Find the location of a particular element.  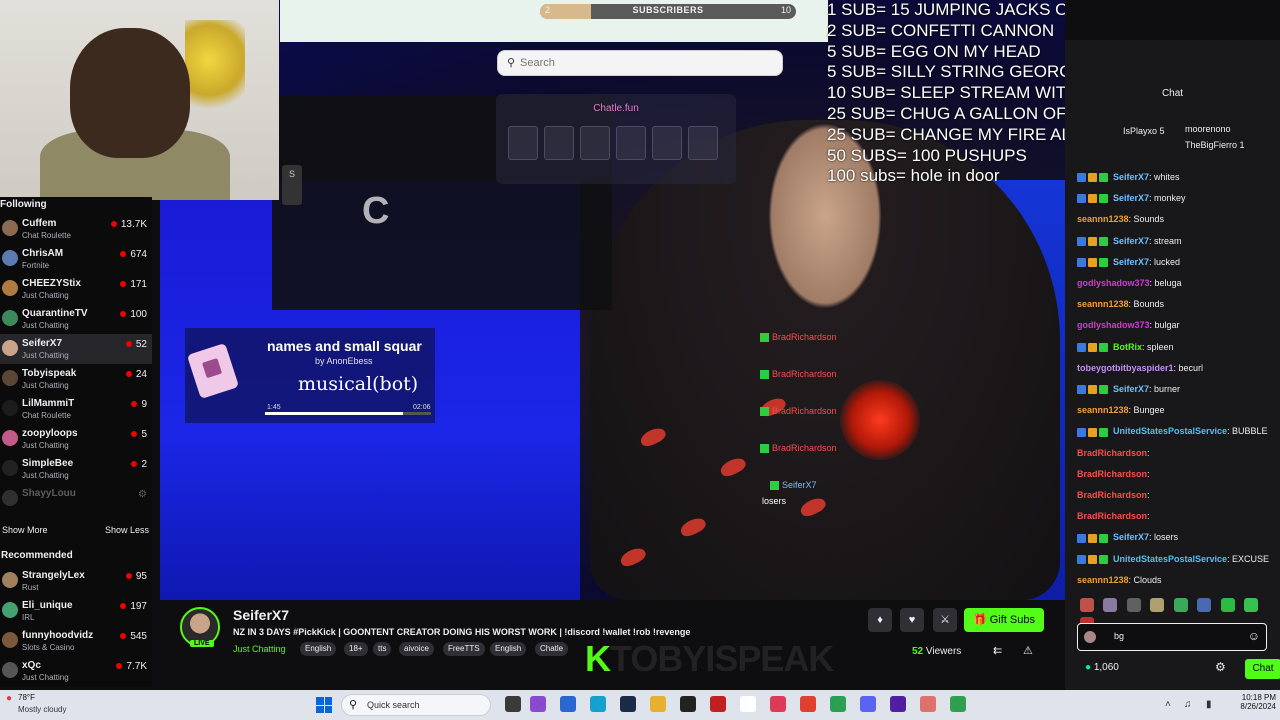

chat-input: bg ☺ is located at coordinates (1172, 637).